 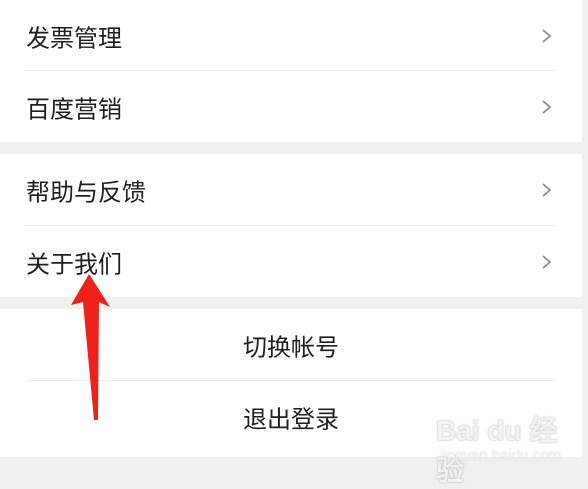 What do you see at coordinates (291, 262) in the screenshot?
I see `menu-item-about-us: 关于我们` at bounding box center [291, 262].